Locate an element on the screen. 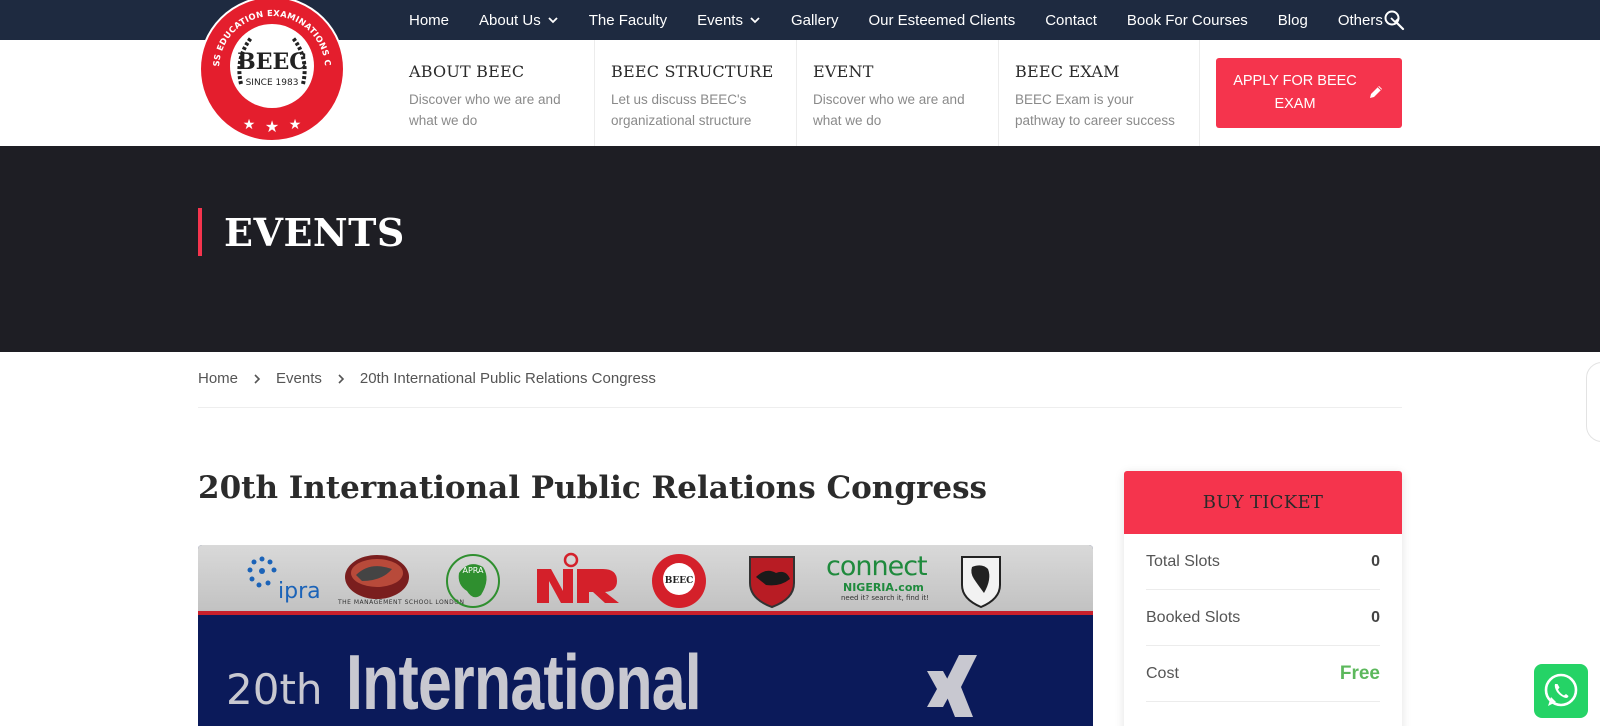 This screenshot has height=726, width=1600. nav-label: Our Esteemed Clients is located at coordinates (942, 20).